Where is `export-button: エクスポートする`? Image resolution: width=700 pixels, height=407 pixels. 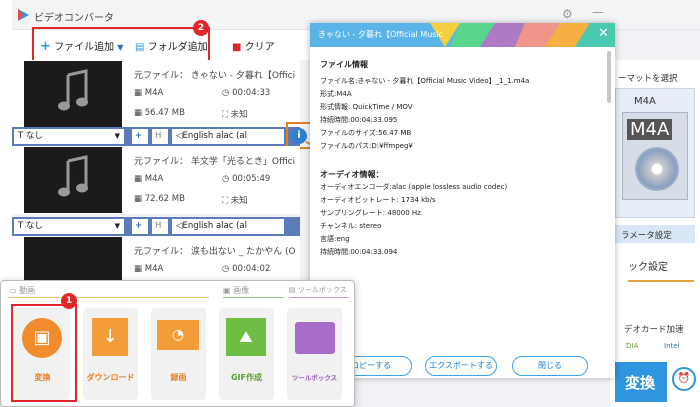 export-button: エクスポートする is located at coordinates (461, 366).